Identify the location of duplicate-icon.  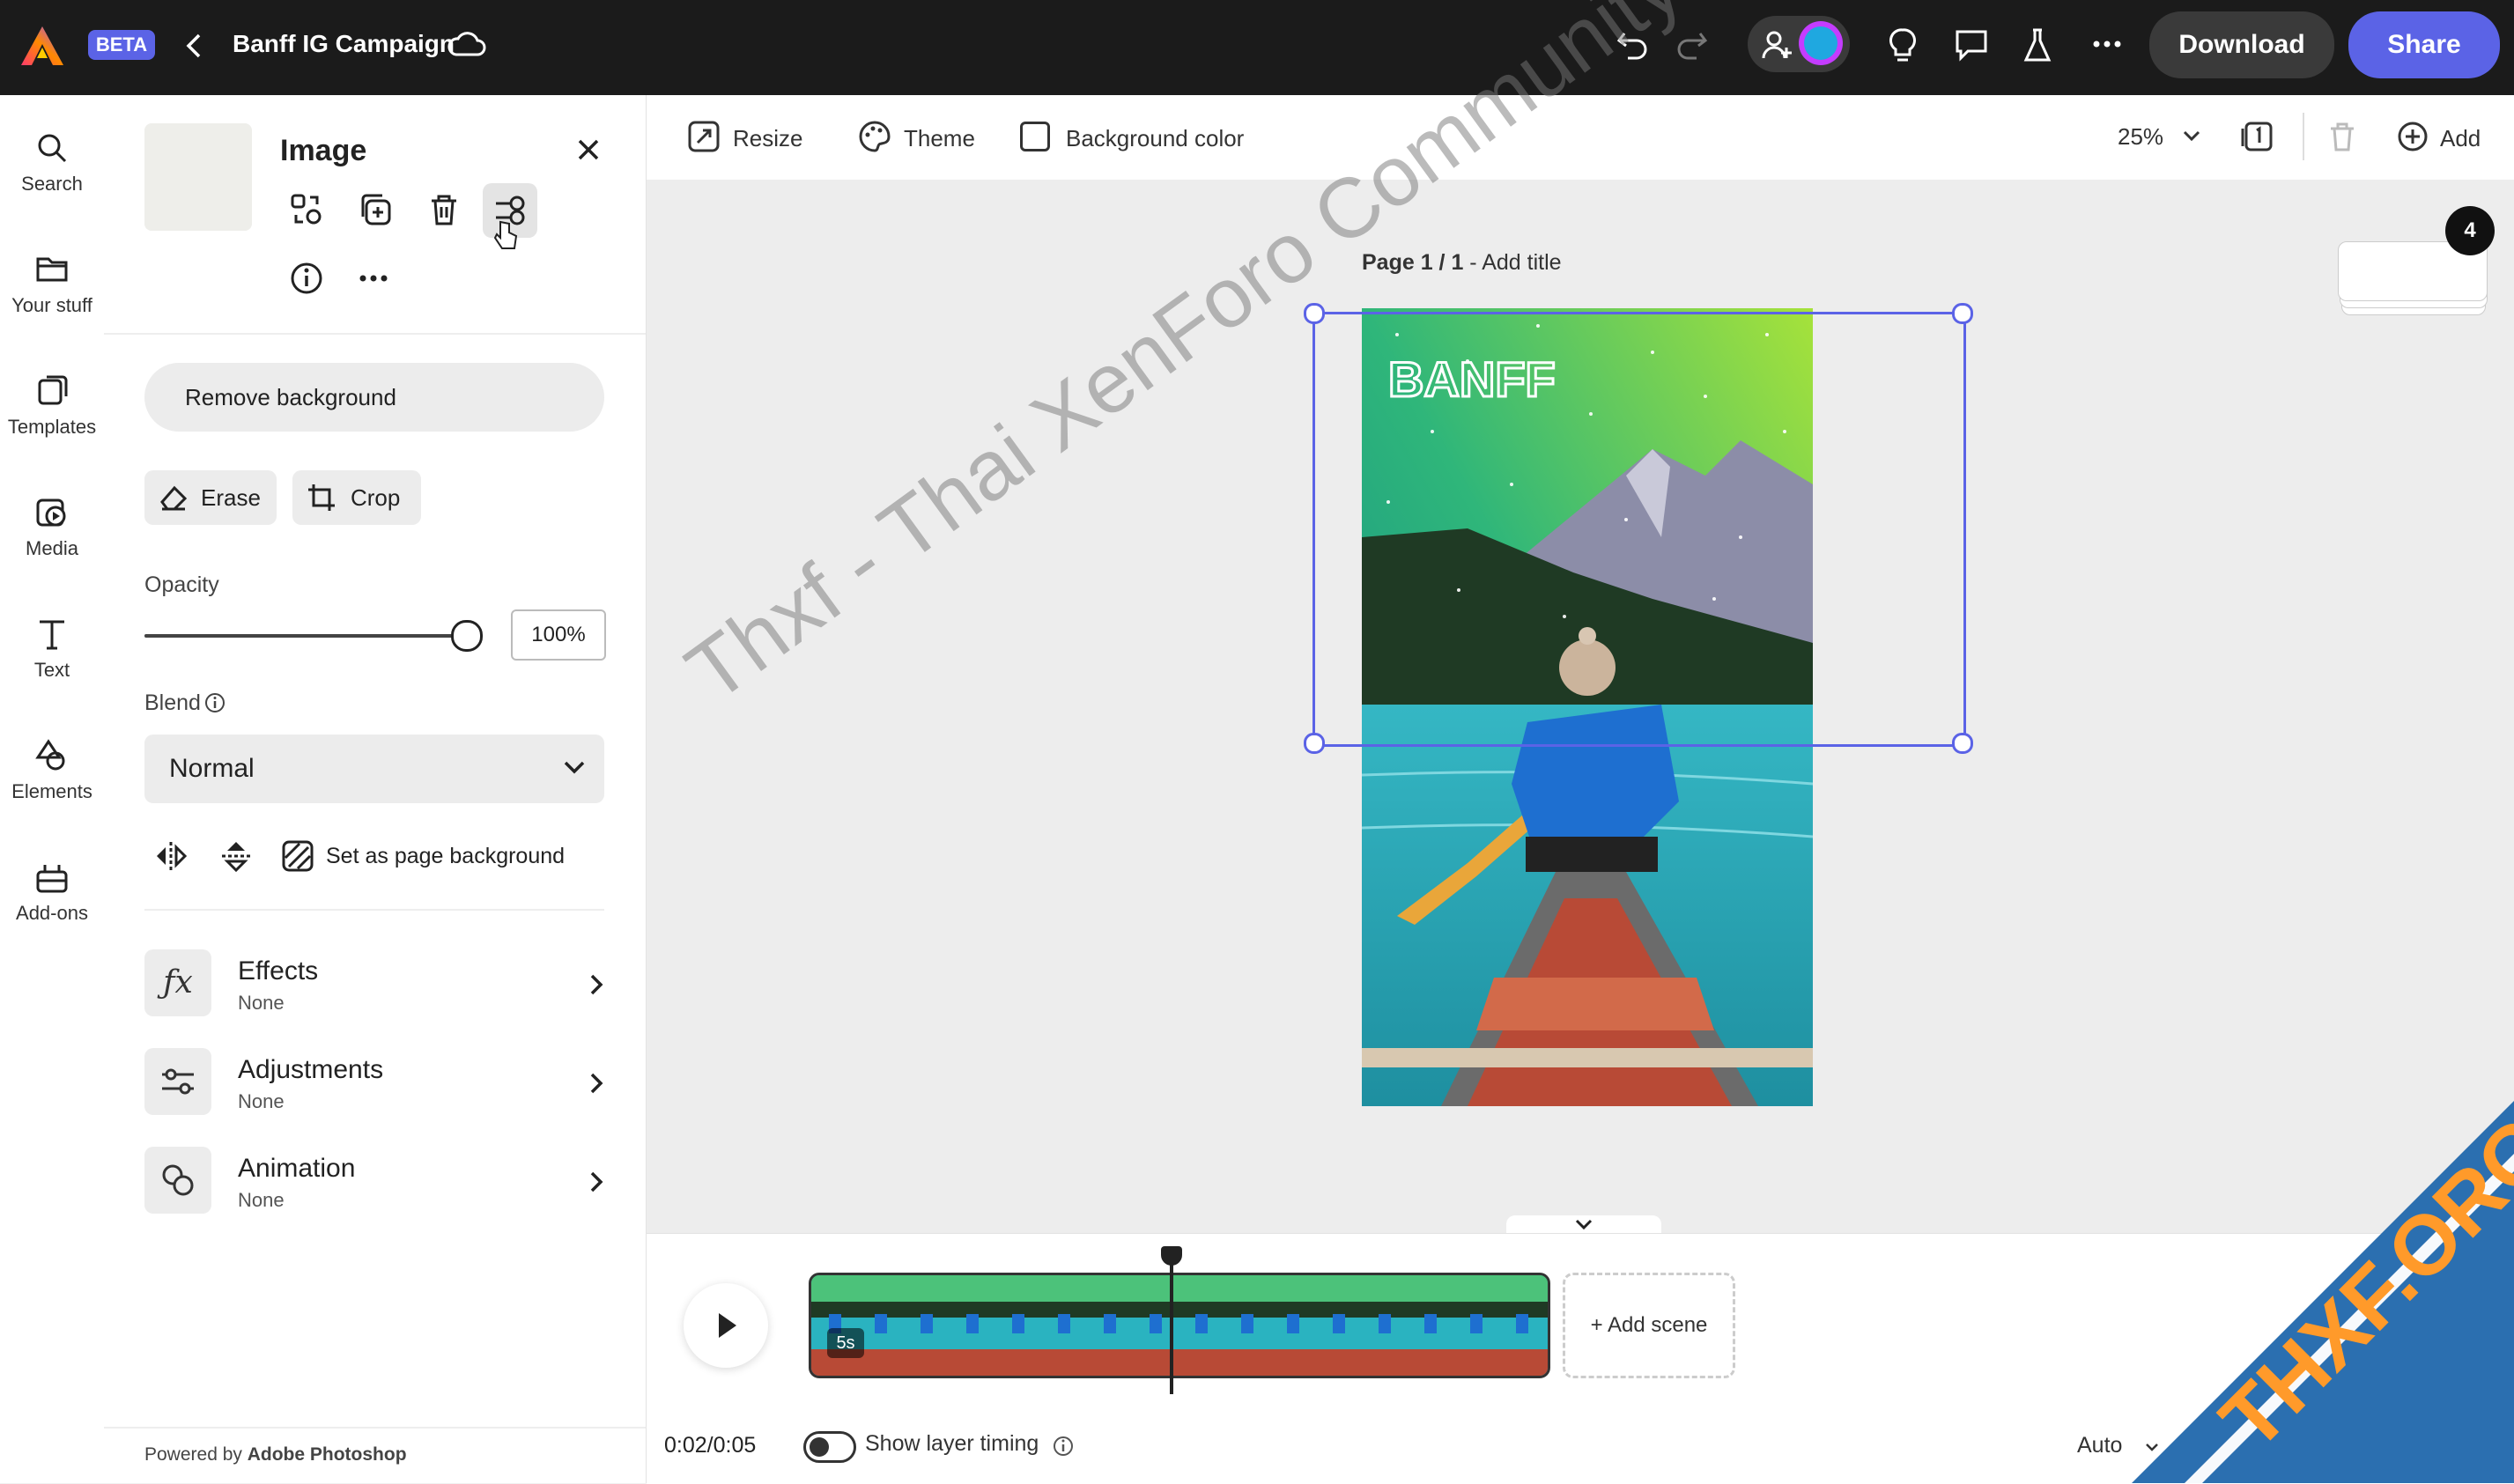
(375, 209).